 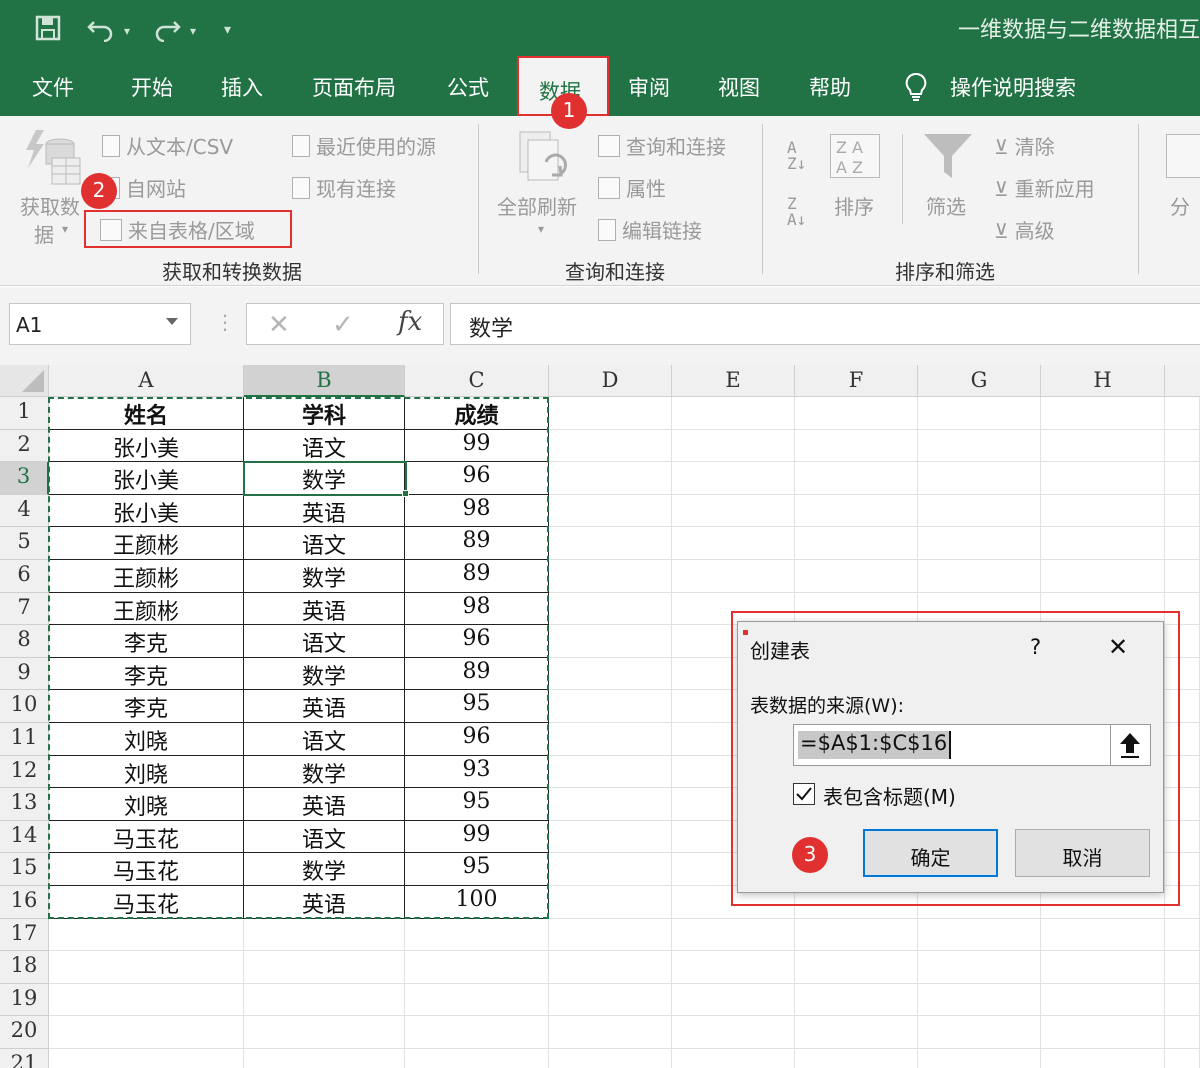 I want to click on cancel-edit-icon: ✕, so click(x=279, y=325).